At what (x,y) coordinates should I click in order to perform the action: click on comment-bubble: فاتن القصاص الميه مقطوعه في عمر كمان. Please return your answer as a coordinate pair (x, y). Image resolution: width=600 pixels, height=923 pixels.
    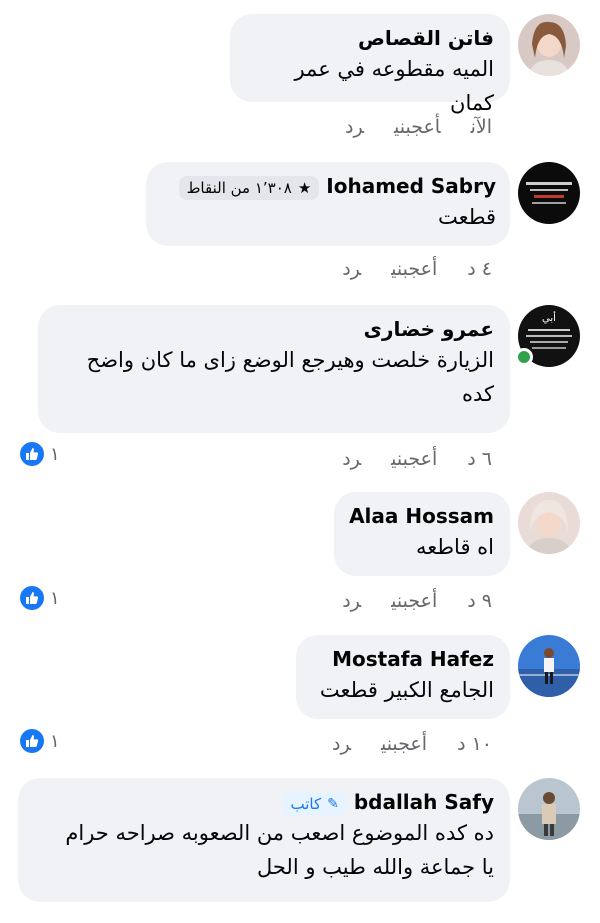
    Looking at the image, I should click on (370, 64).